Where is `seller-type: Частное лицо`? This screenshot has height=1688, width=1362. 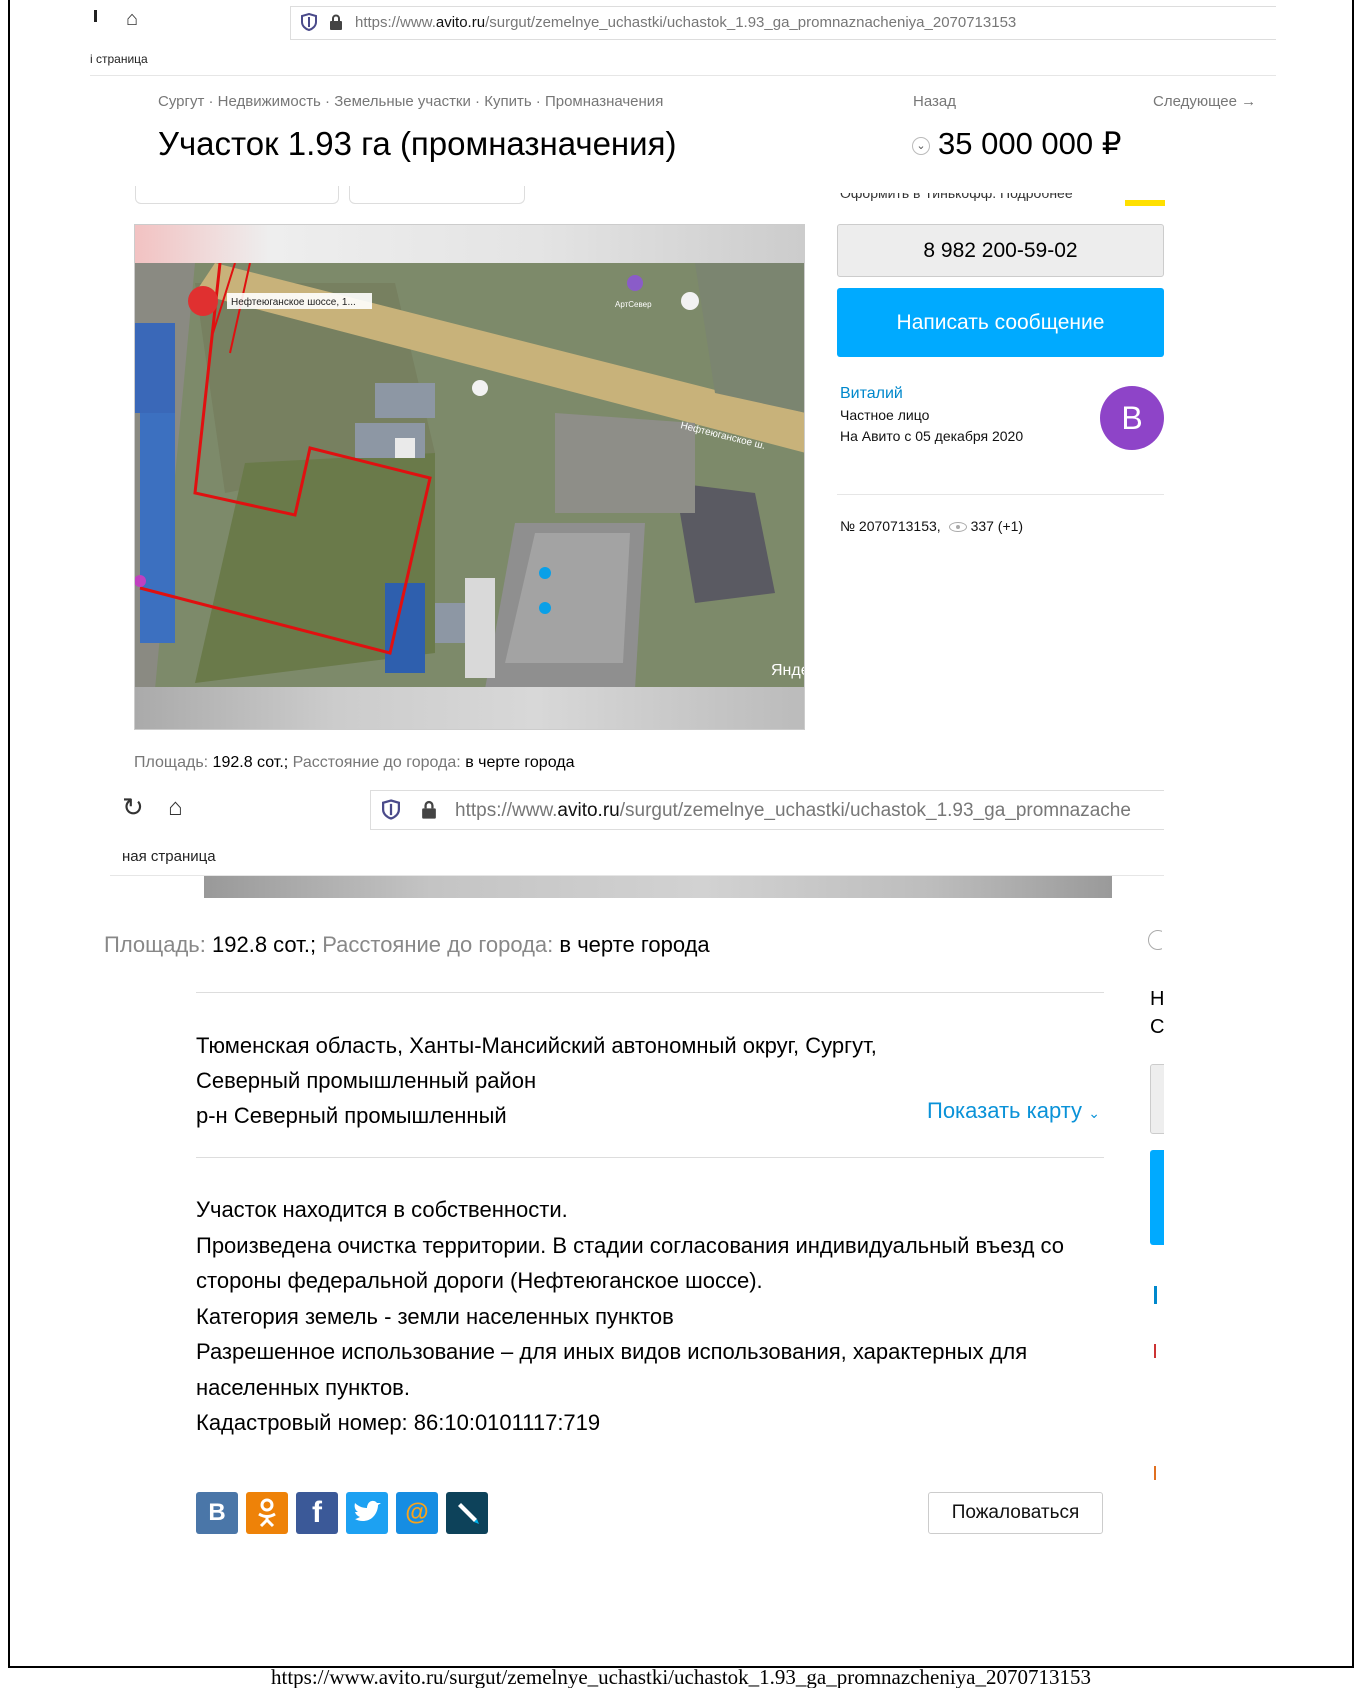
seller-type: Частное лицо is located at coordinates (885, 415).